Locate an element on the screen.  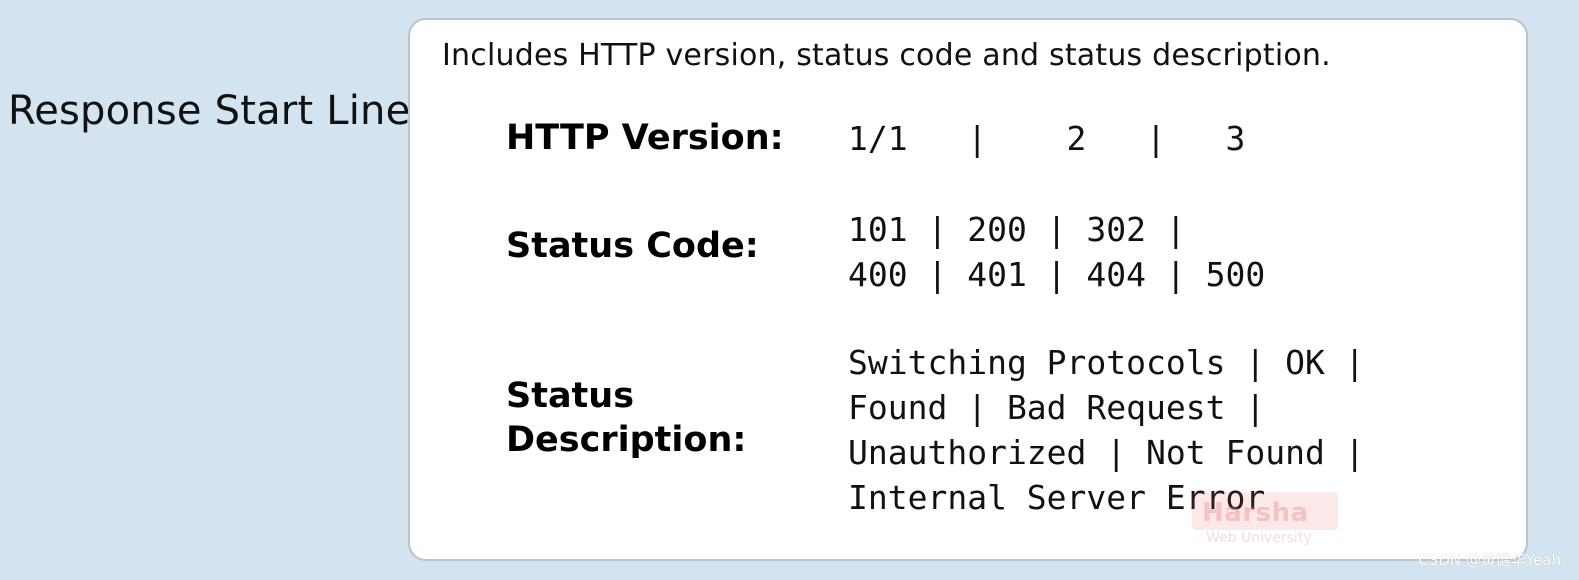
status-description-label: Status Description: is located at coordinates (626, 418).